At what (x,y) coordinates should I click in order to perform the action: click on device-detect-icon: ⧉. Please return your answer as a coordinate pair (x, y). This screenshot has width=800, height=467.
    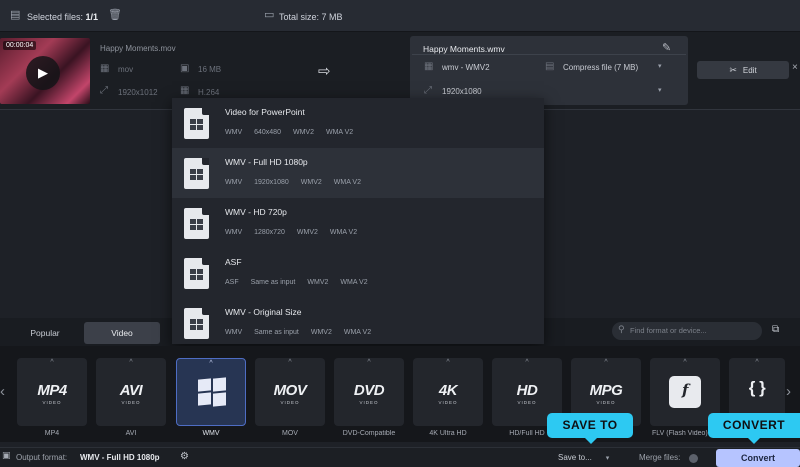
    Looking at the image, I should click on (775, 329).